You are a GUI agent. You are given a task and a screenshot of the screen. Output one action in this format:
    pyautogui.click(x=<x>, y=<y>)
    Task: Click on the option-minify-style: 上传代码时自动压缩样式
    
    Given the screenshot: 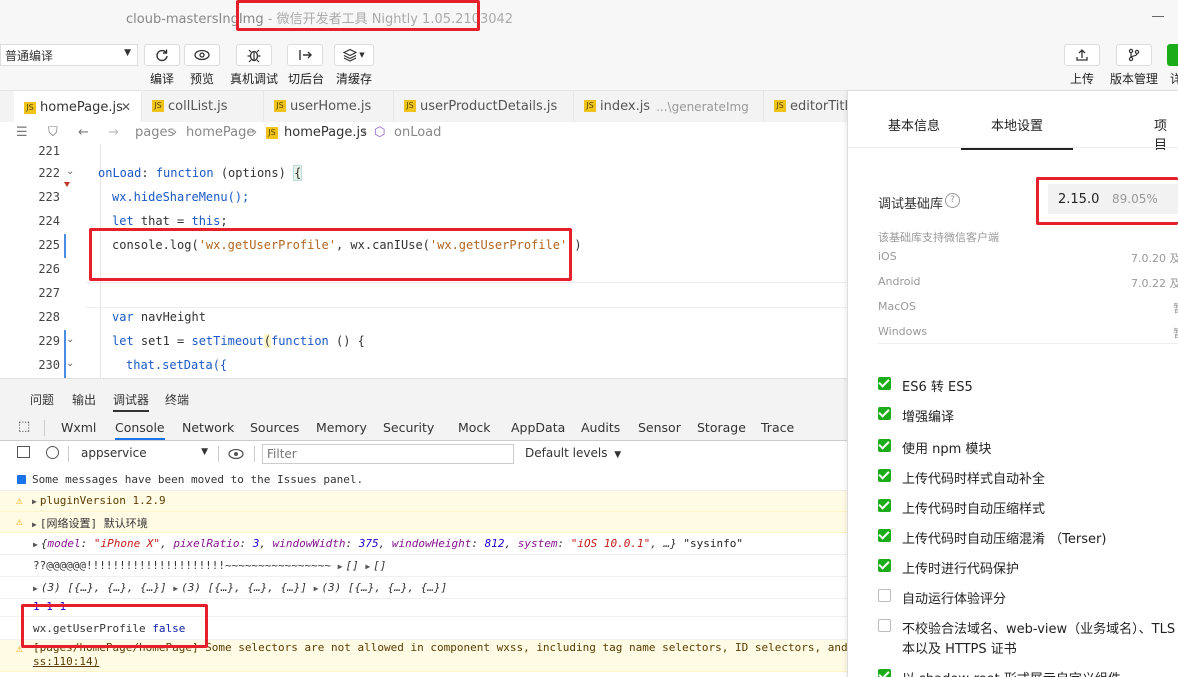 What is the action you would take?
    pyautogui.click(x=1013, y=508)
    